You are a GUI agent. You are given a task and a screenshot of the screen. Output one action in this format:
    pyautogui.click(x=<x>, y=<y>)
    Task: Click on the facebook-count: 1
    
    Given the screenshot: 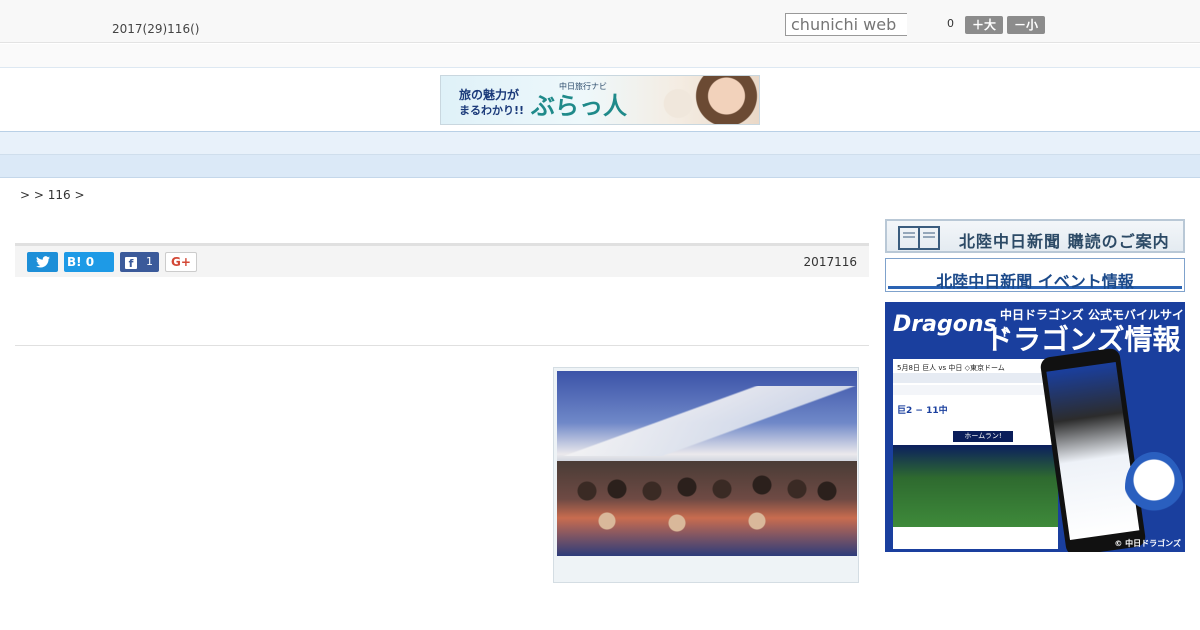 What is the action you would take?
    pyautogui.click(x=149, y=261)
    